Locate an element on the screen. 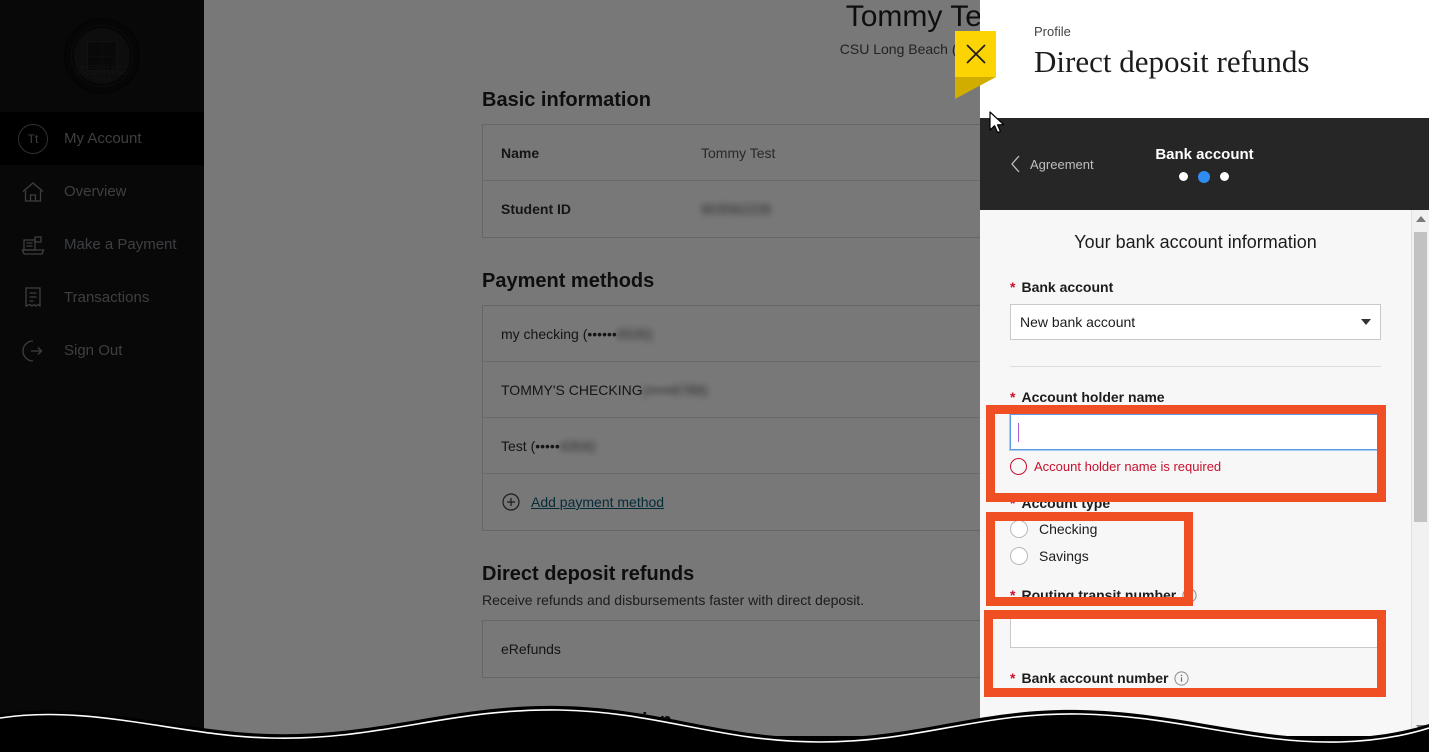 This screenshot has width=1429, height=752. modal-title: Direct deposit refunds is located at coordinates (1172, 61).